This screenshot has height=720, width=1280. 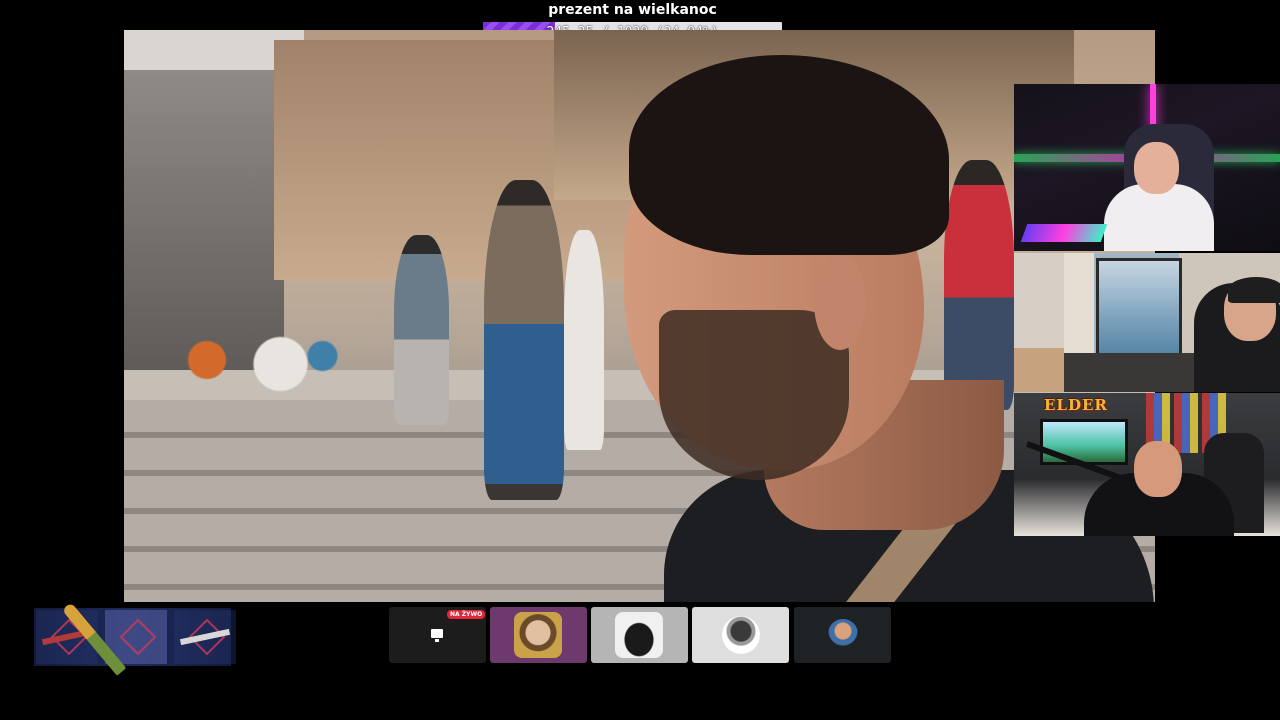 What do you see at coordinates (1064, 233) in the screenshot?
I see `rgb-keyboard` at bounding box center [1064, 233].